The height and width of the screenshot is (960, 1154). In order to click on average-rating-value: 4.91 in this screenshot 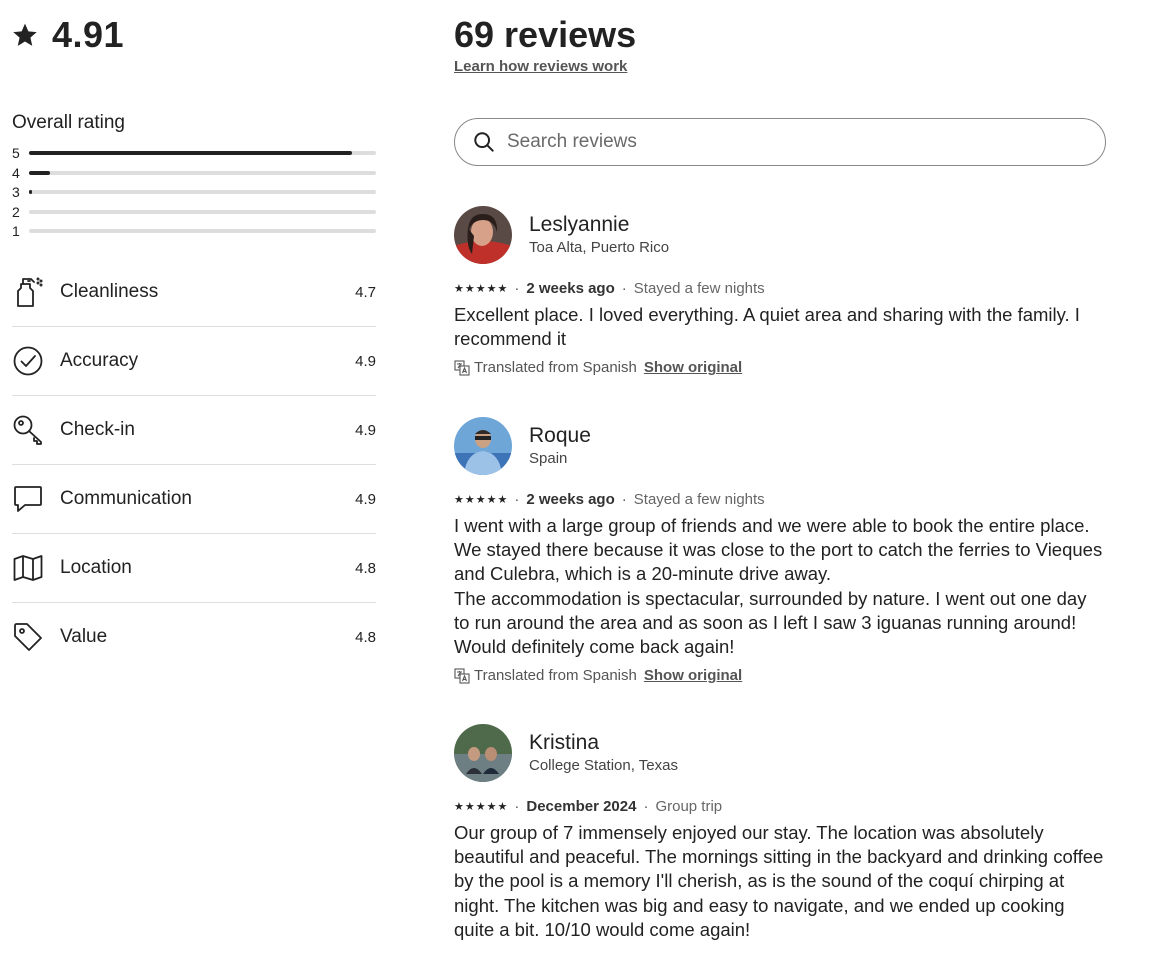, I will do `click(88, 34)`.